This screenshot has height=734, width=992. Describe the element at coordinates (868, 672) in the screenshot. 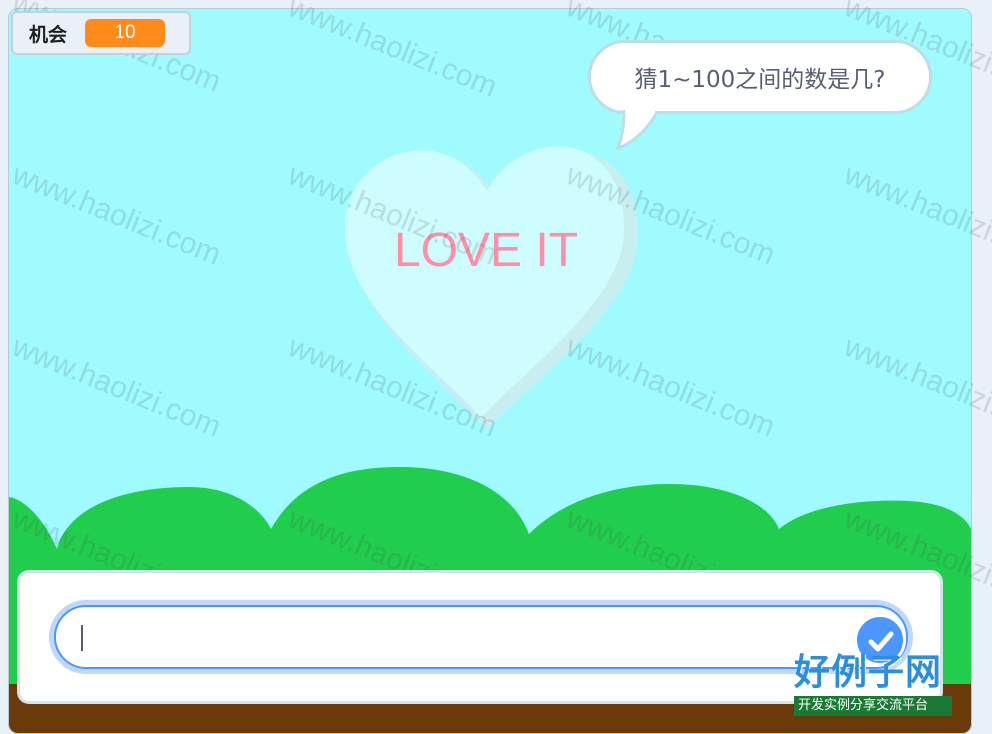

I see `logo-main-text: 好例子网` at that location.